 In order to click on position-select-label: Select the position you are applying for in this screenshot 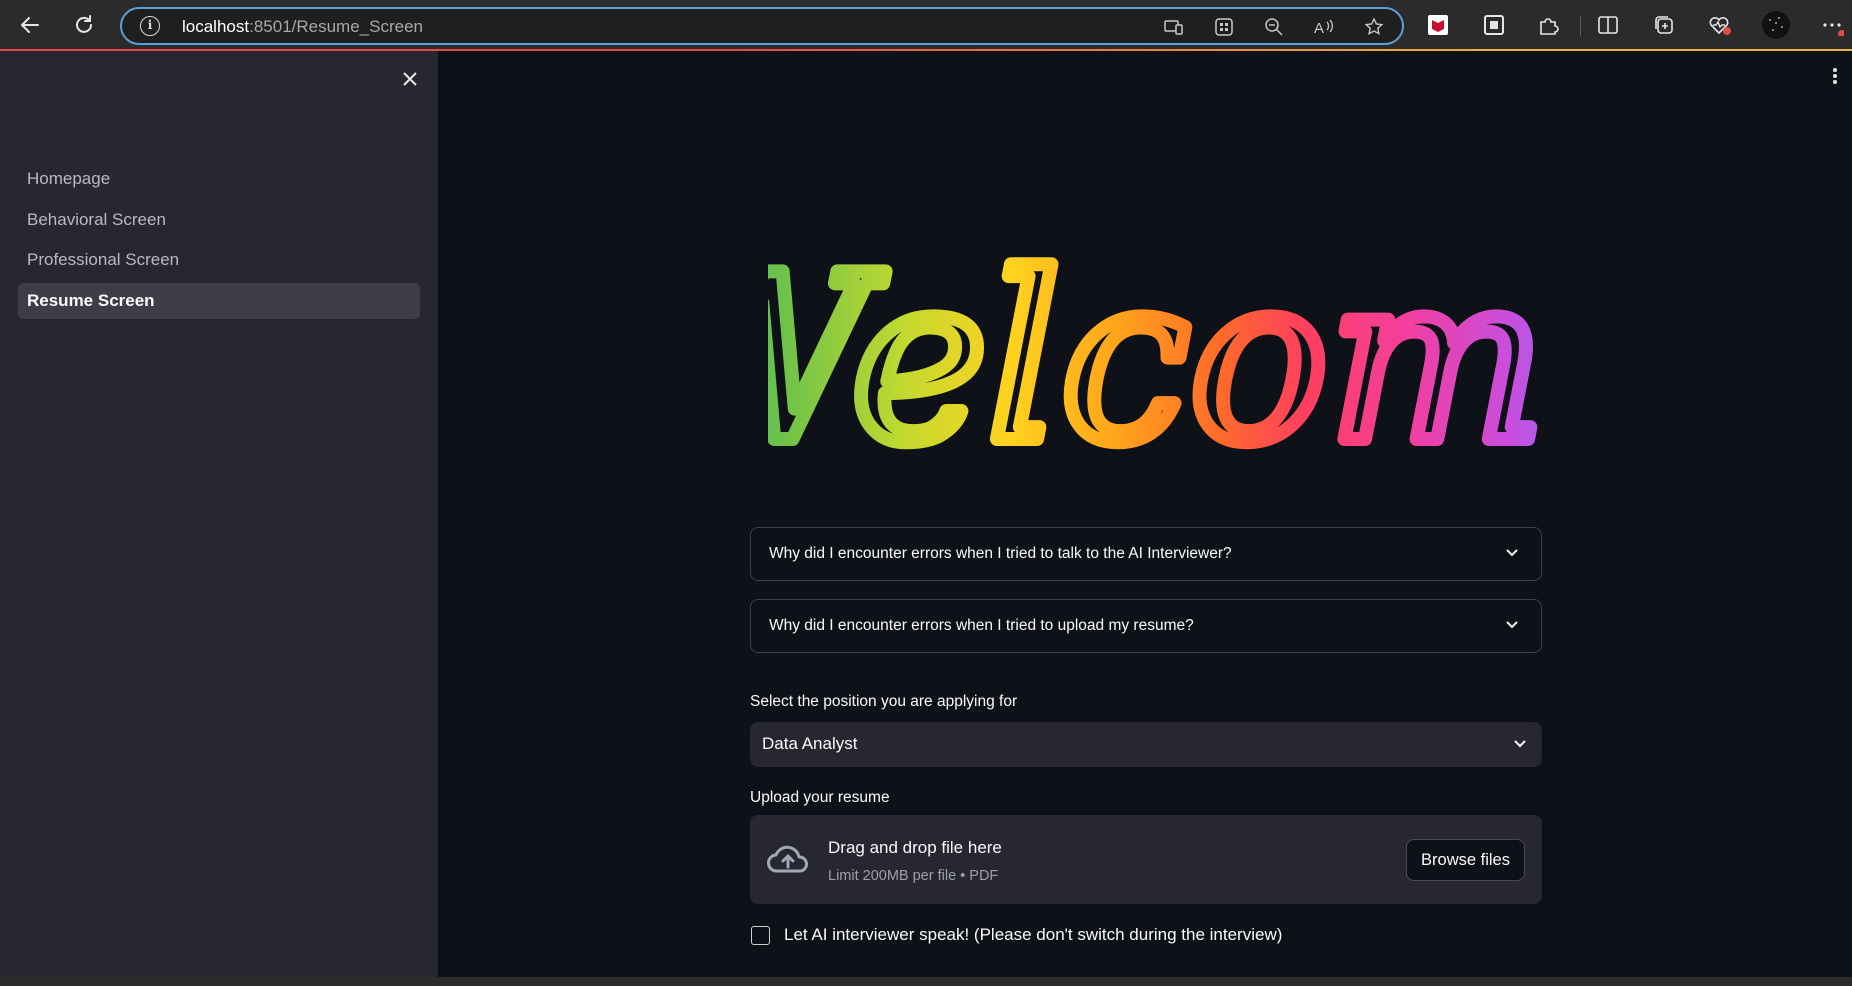, I will do `click(884, 701)`.